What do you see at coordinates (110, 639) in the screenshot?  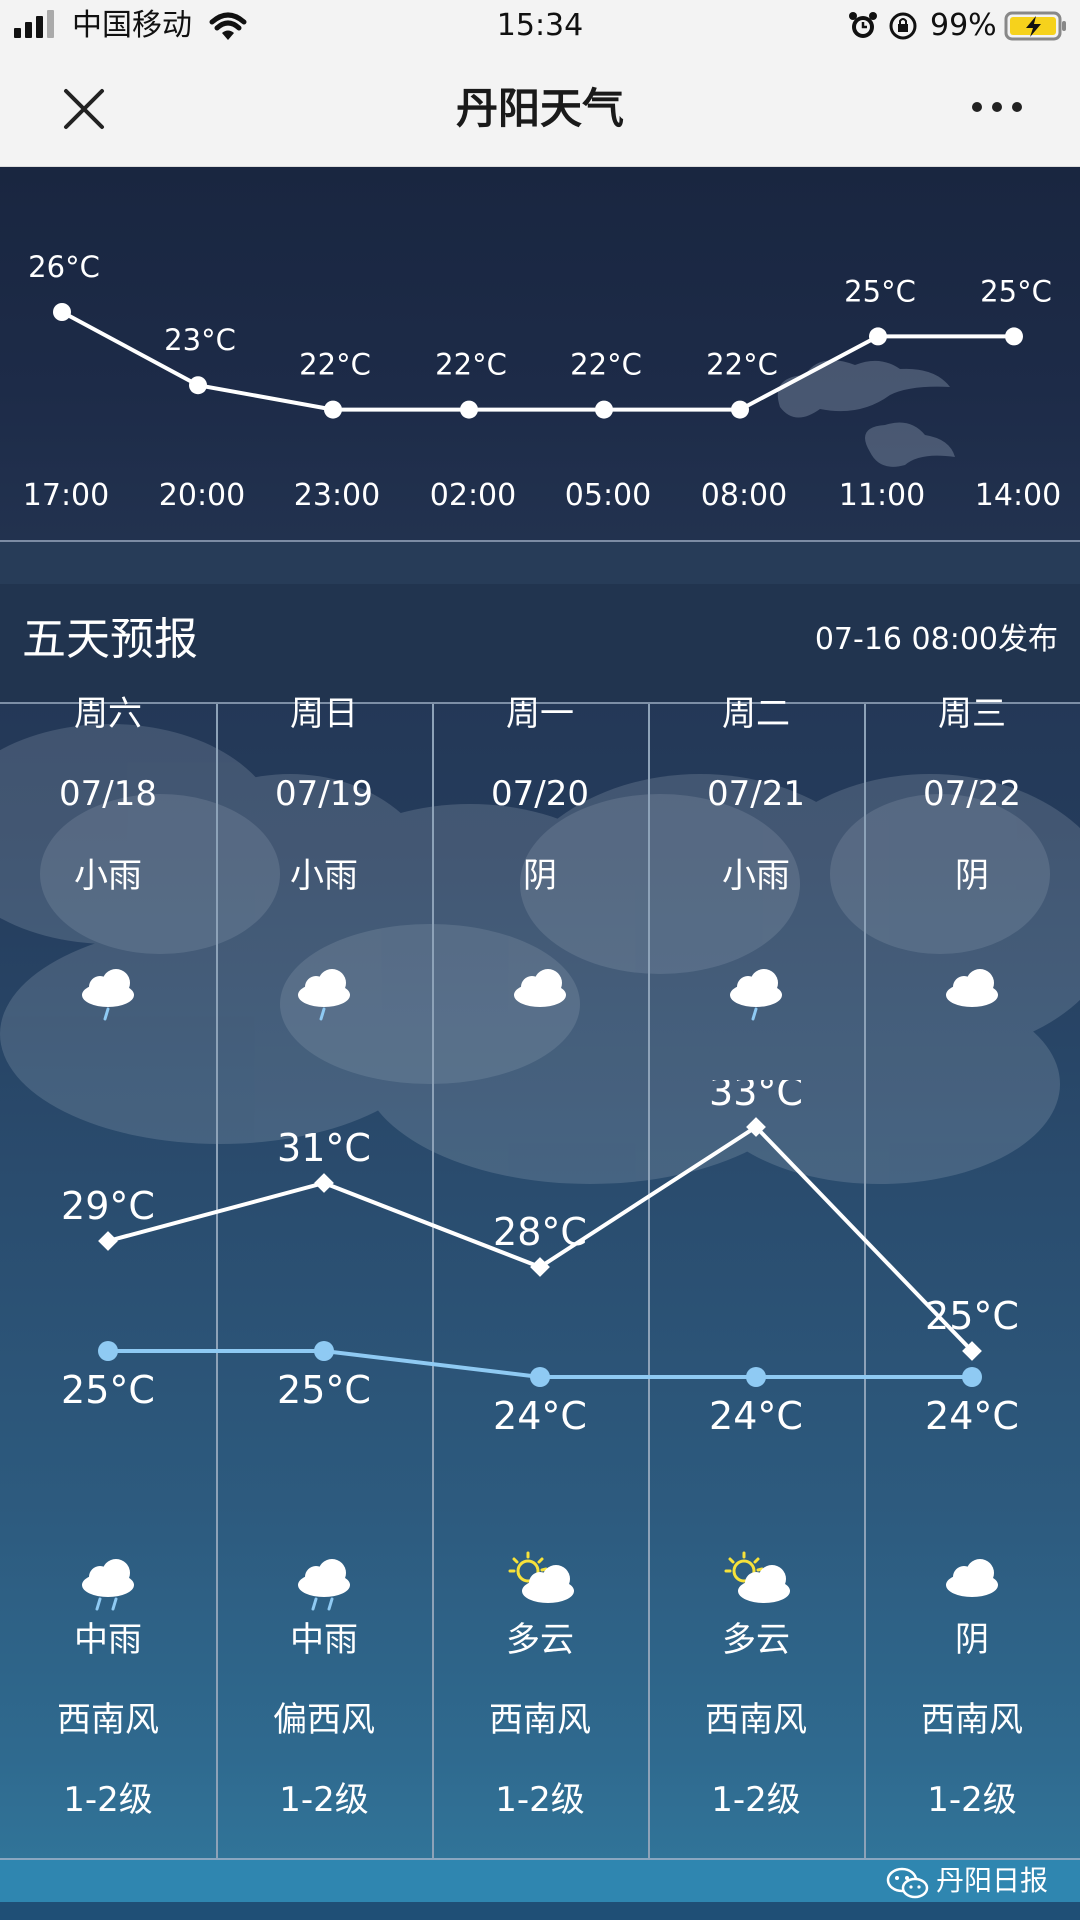 I see `forecast-title: 五天预报` at bounding box center [110, 639].